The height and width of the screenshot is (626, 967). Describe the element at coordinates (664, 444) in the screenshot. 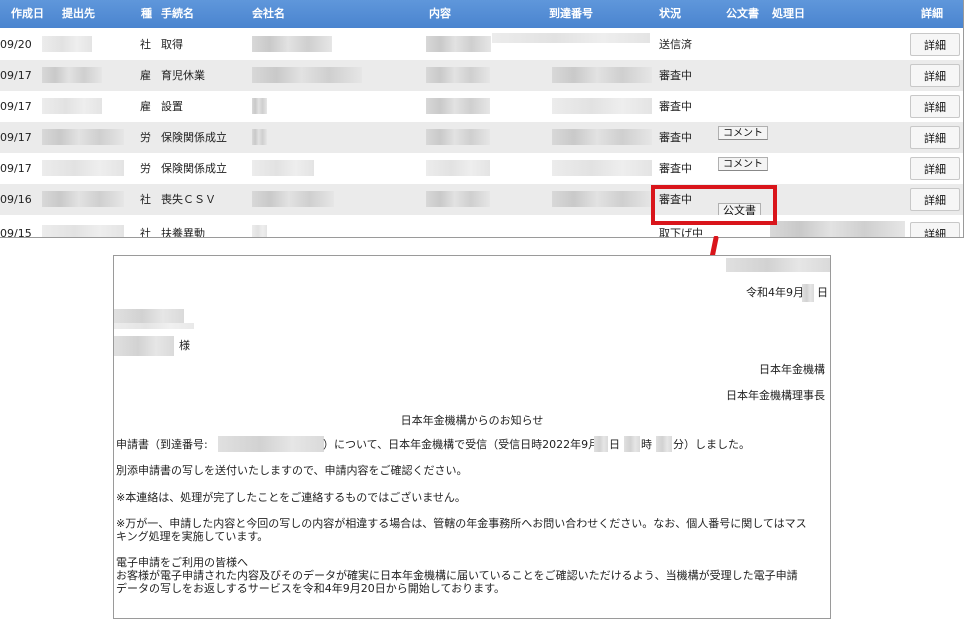

I see `redacted-recv-minute` at that location.